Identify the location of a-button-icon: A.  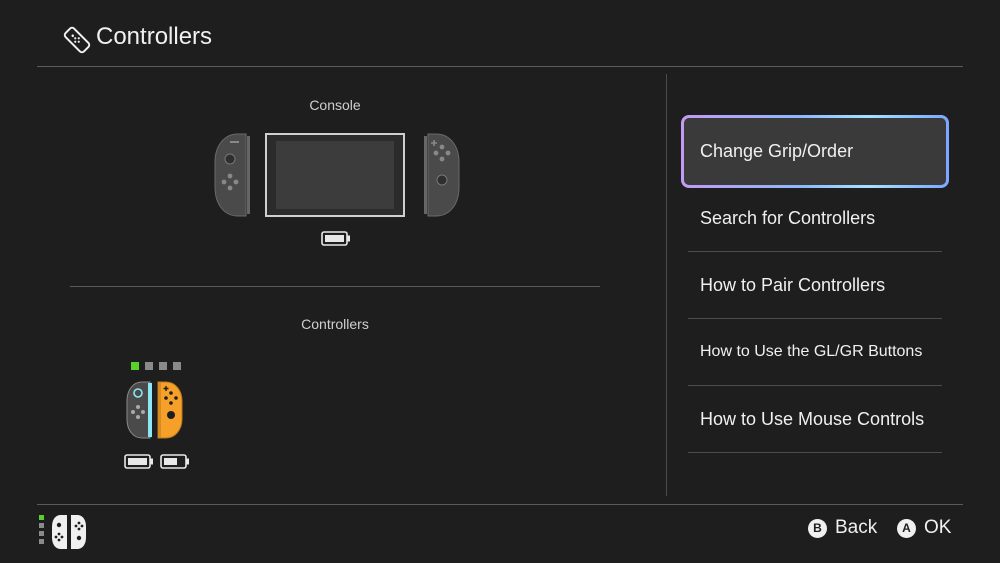
(906, 528).